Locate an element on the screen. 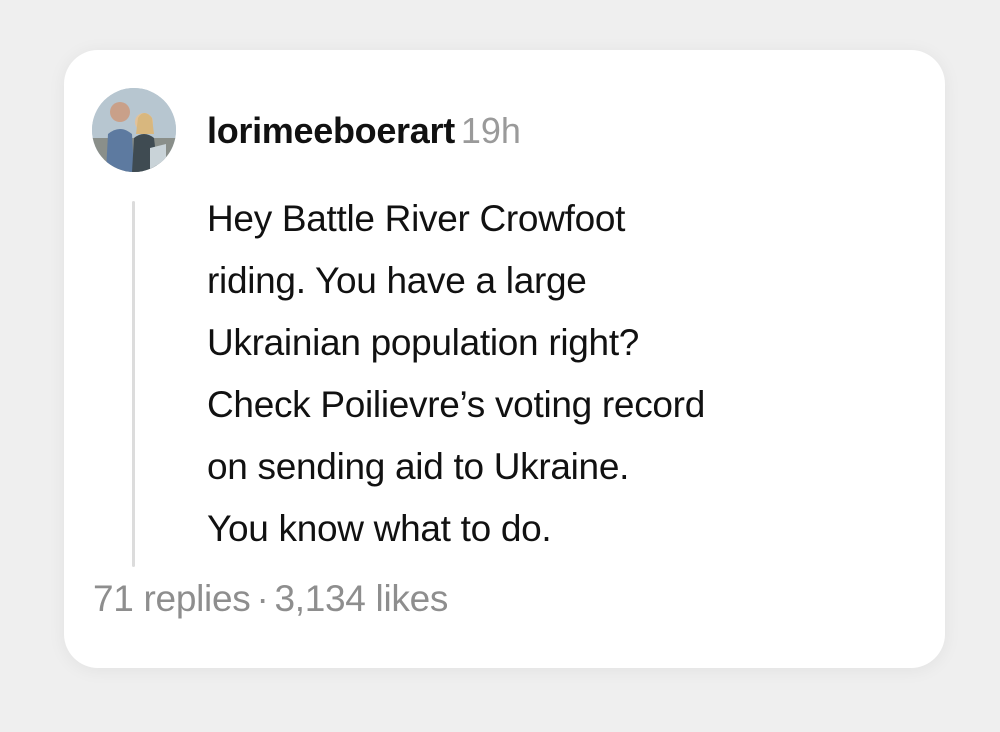  thread-line is located at coordinates (133, 384).